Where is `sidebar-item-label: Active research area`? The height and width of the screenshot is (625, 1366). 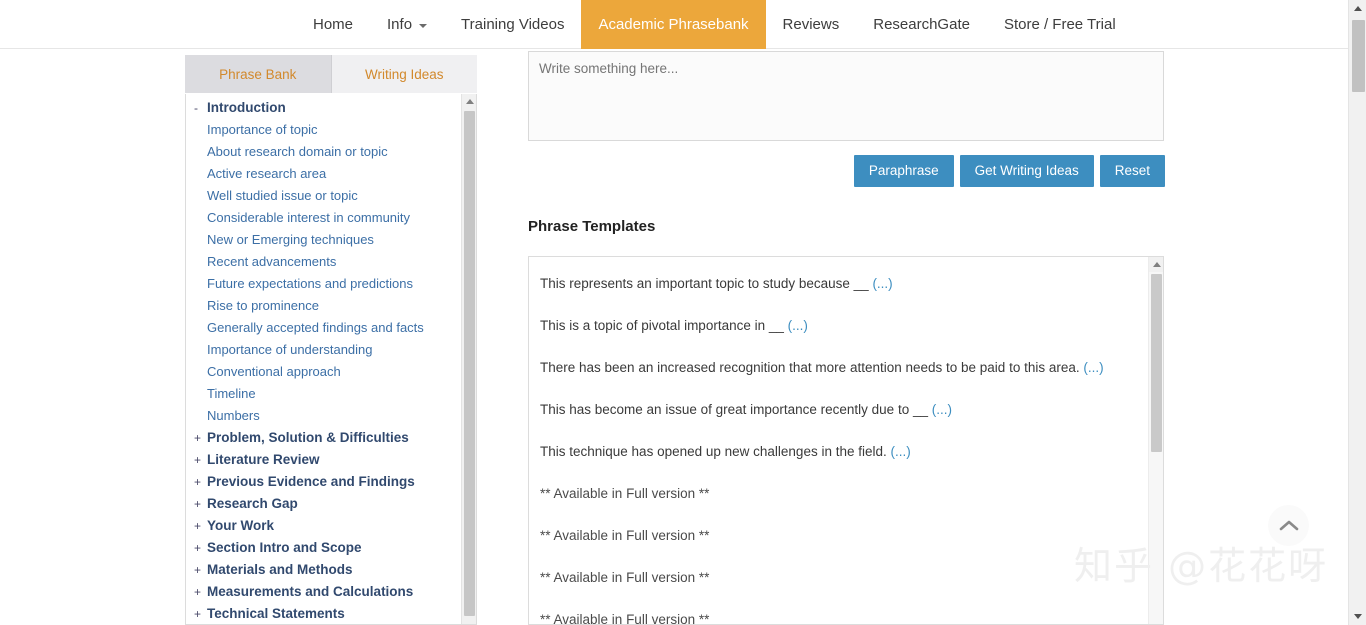 sidebar-item-label: Active research area is located at coordinates (267, 173).